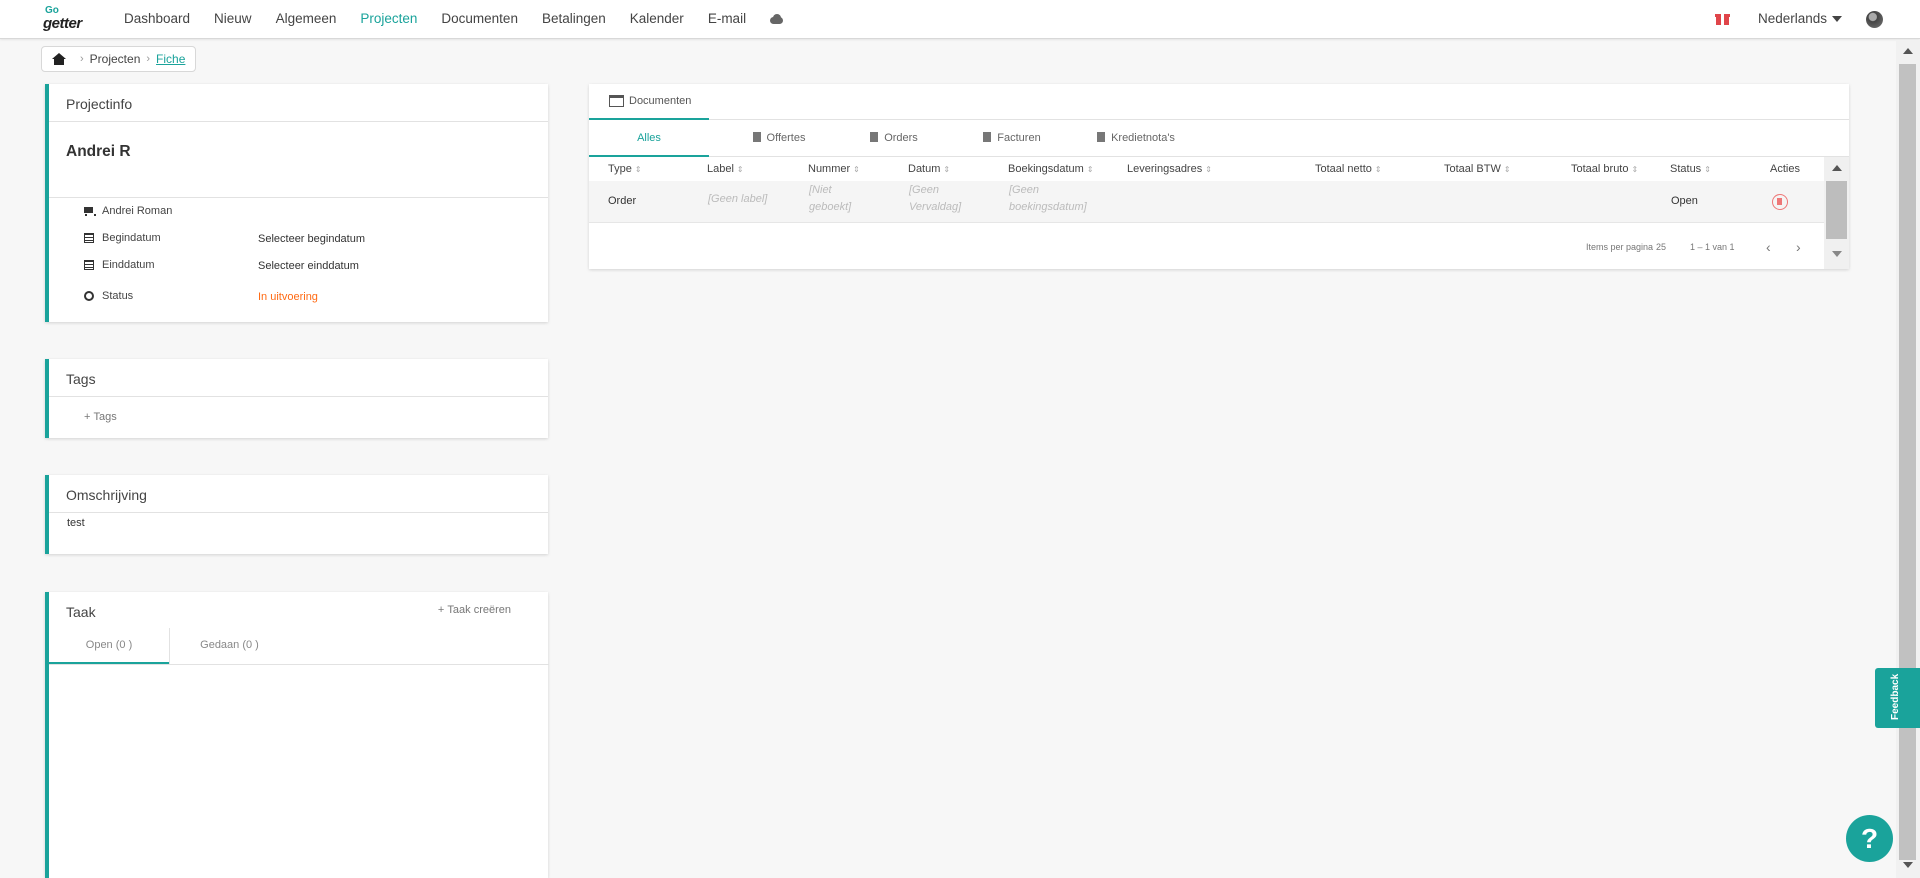 The image size is (1920, 878). Describe the element at coordinates (1793, 18) in the screenshot. I see `language-label: Nederlands` at that location.